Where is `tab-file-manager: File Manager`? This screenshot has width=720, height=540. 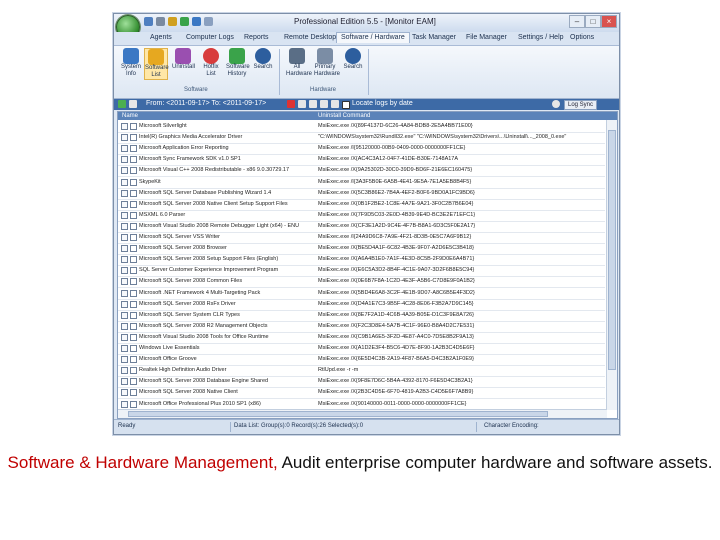
tab-file-manager: File Manager is located at coordinates (486, 37).